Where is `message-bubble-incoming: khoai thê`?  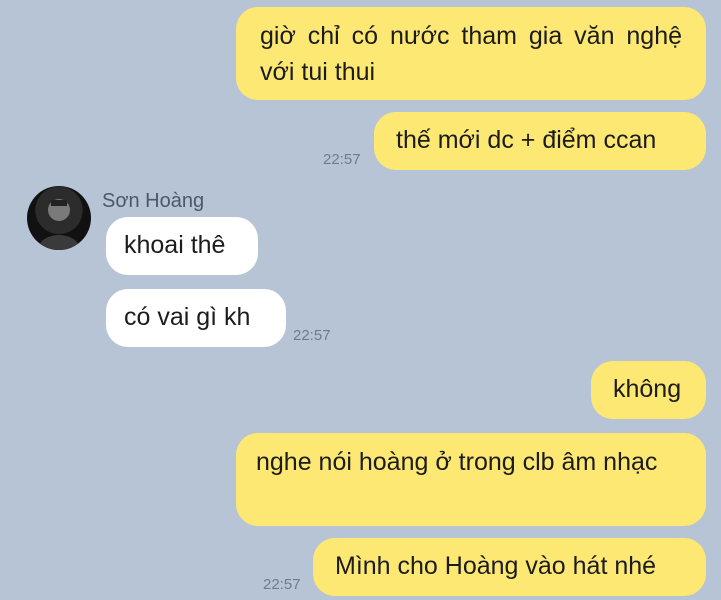
message-bubble-incoming: khoai thê is located at coordinates (182, 246).